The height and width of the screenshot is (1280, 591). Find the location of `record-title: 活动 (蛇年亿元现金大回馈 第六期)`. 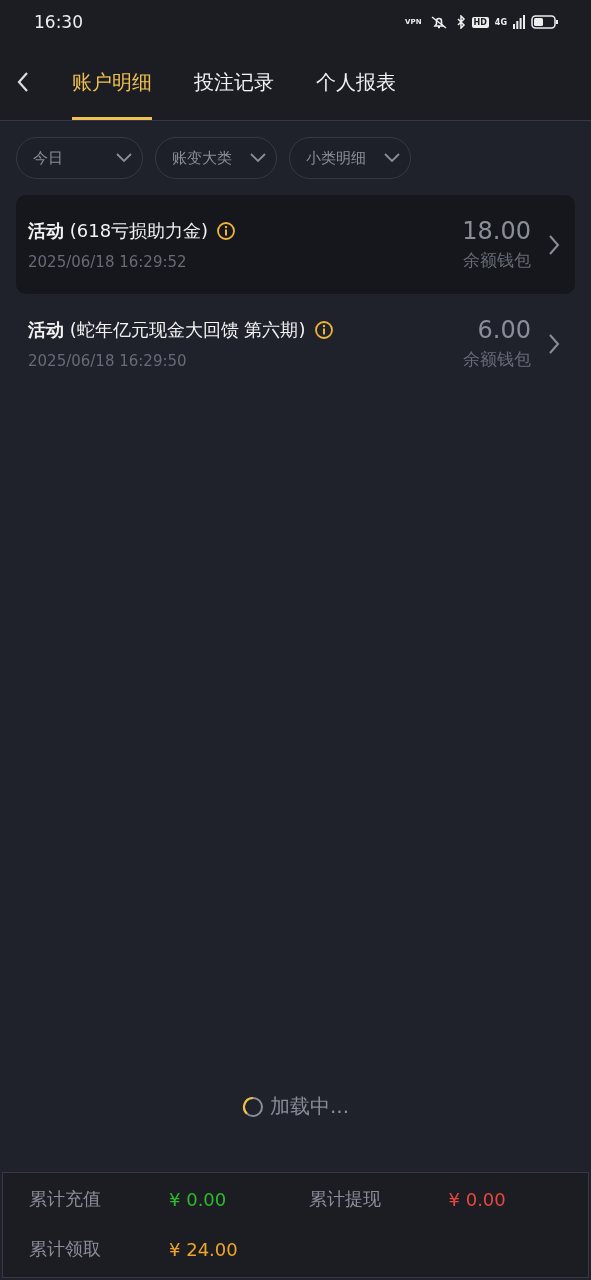

record-title: 活动 (蛇年亿元现金大回馈 第六期) is located at coordinates (167, 329).